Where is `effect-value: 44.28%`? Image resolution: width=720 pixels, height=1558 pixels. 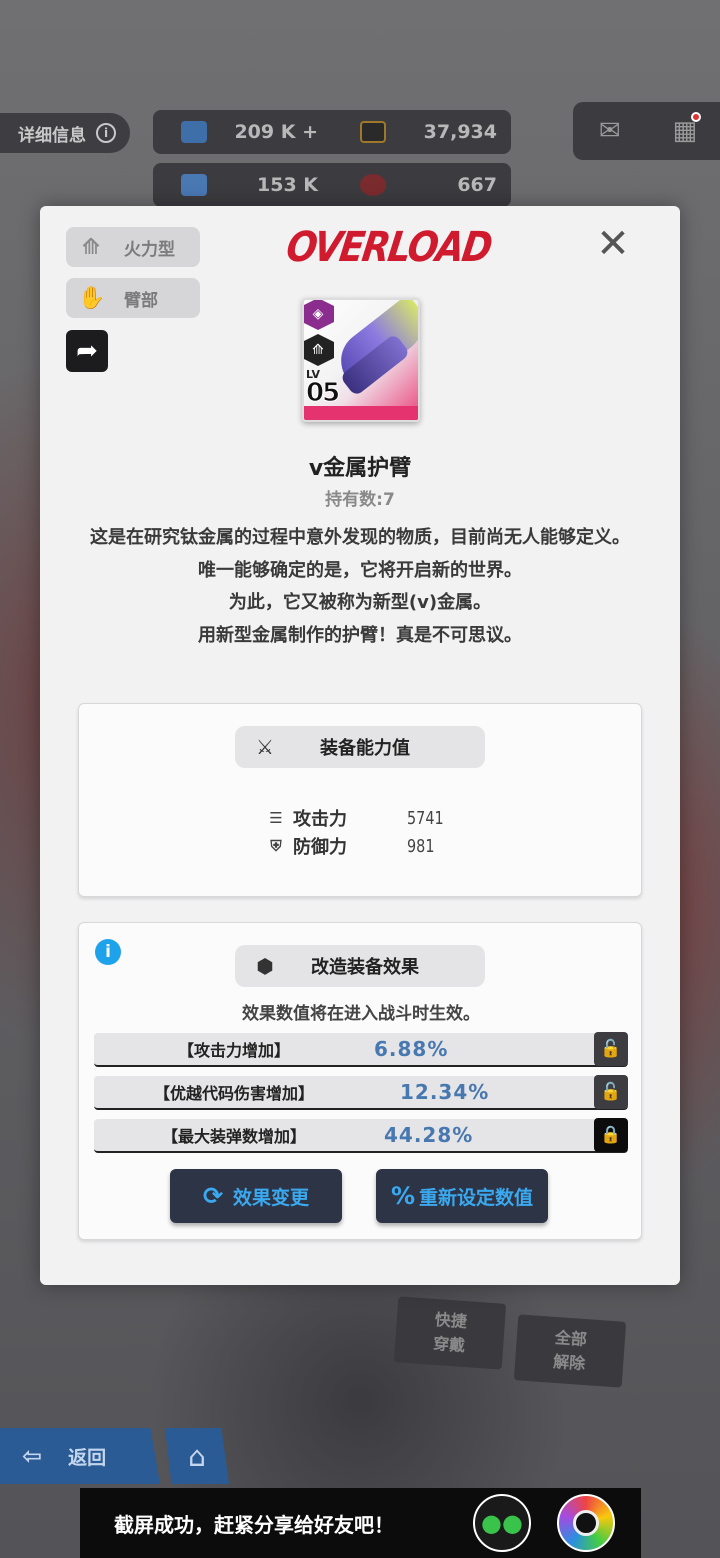 effect-value: 44.28% is located at coordinates (429, 1135).